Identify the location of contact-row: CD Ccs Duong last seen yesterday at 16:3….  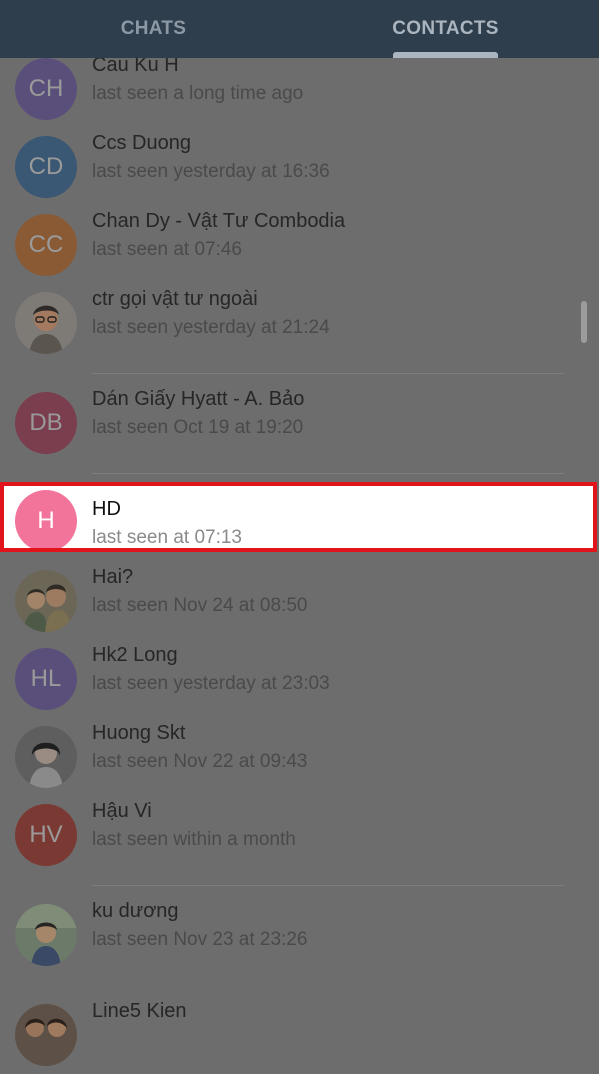
(299, 167).